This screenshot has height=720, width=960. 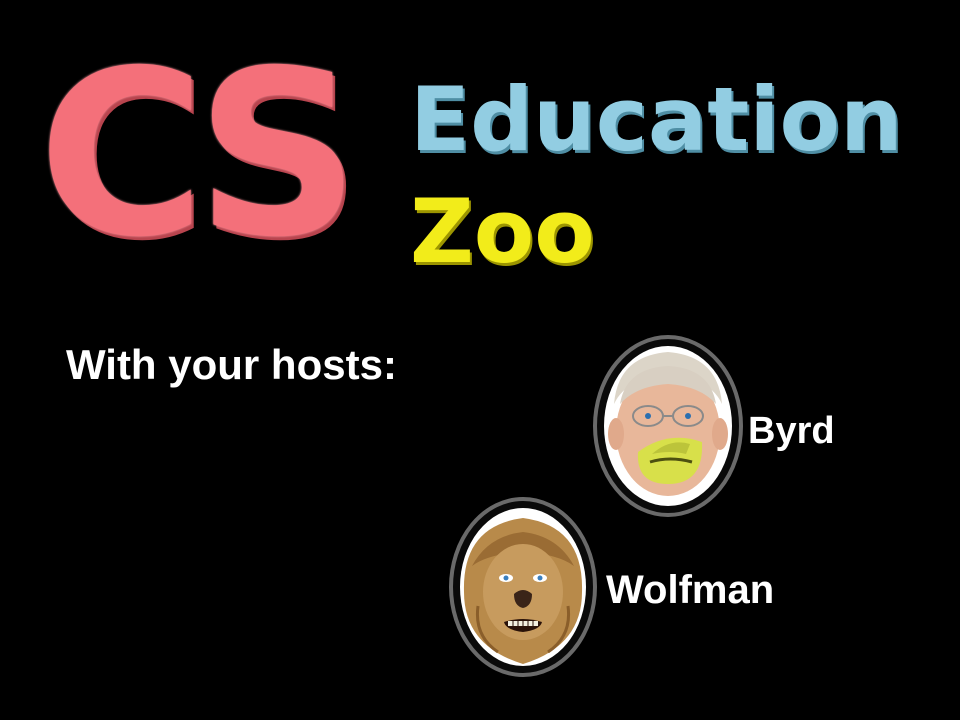 I want to click on logo-cs-text: CS, so click(x=199, y=154).